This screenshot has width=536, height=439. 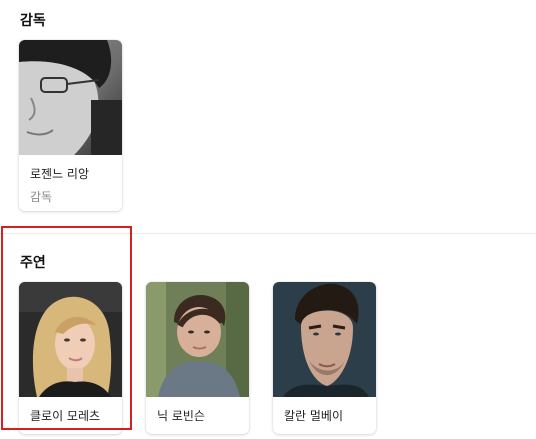 I want to click on cast-card-3: 칼란 멀베이, so click(x=324, y=358).